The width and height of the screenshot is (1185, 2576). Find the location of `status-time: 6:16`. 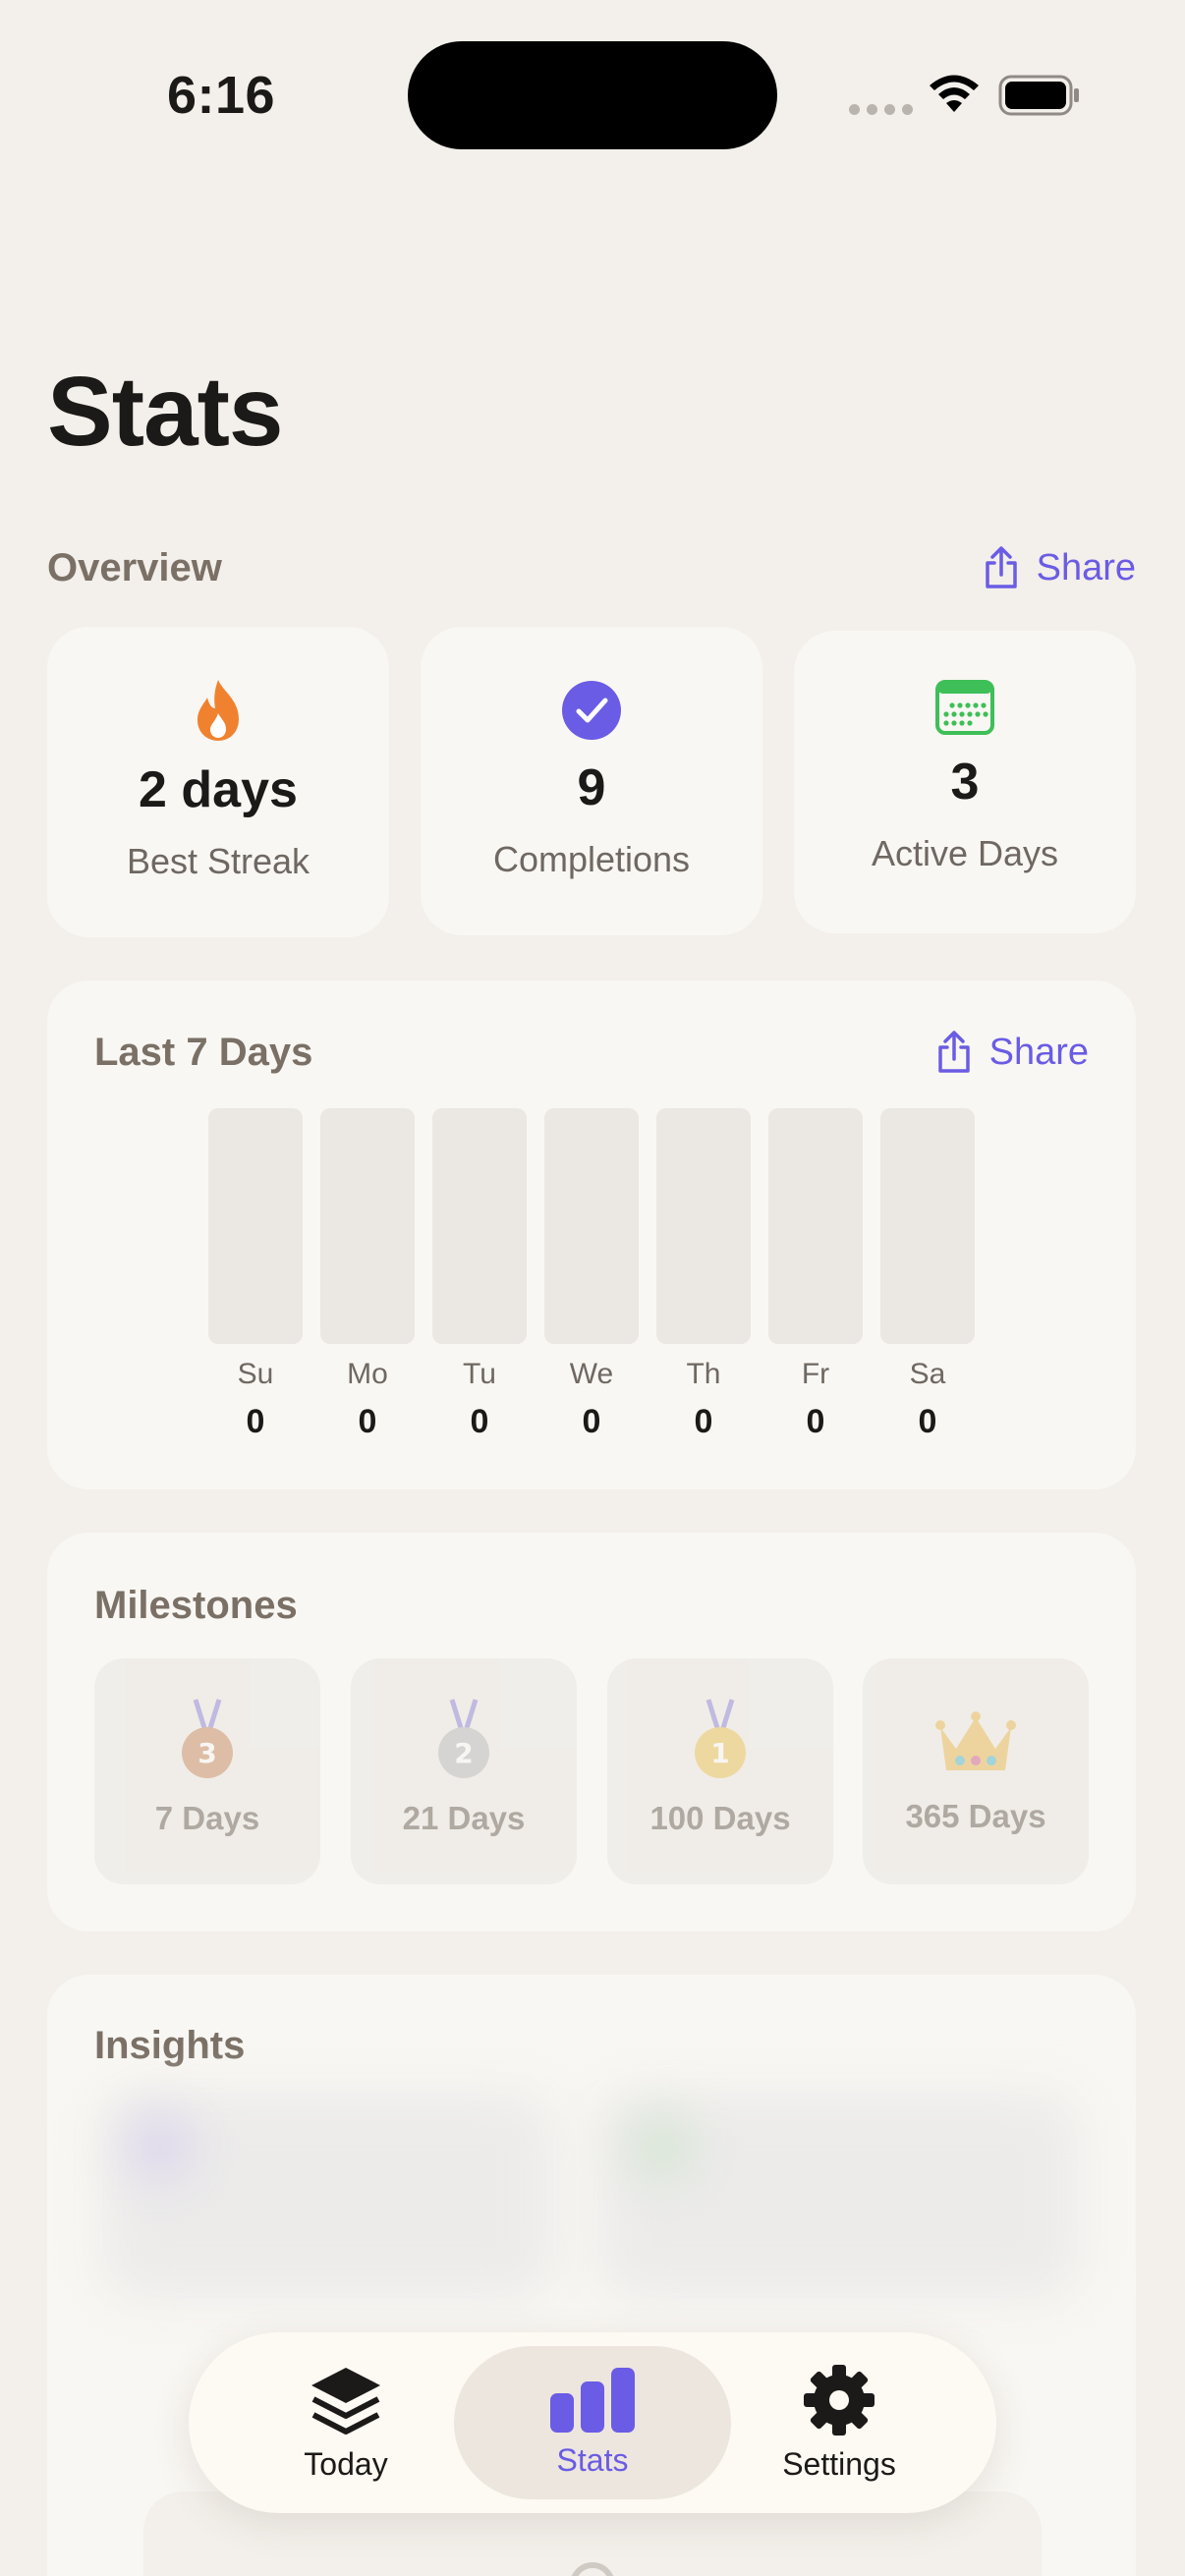

status-time: 6:16 is located at coordinates (222, 95).